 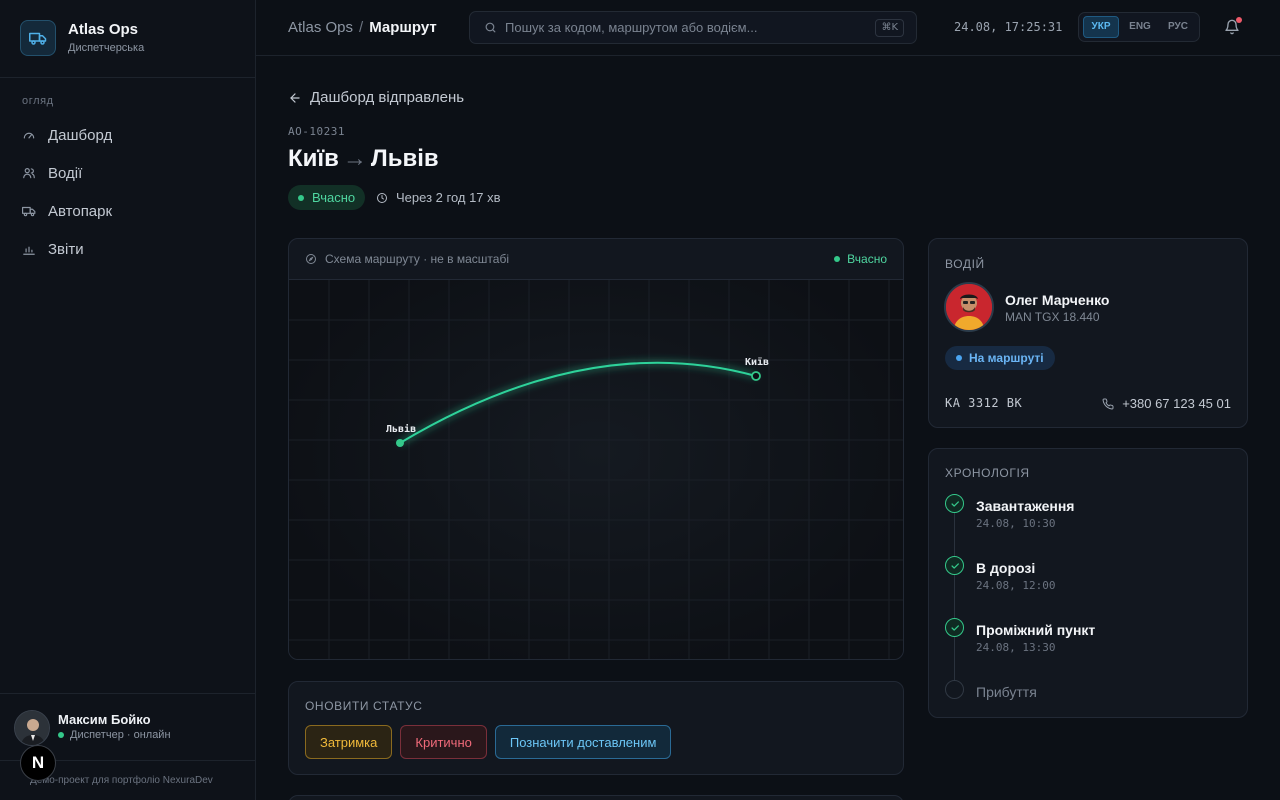 I want to click on driver-status-badge: На маршруті, so click(x=1000, y=358).